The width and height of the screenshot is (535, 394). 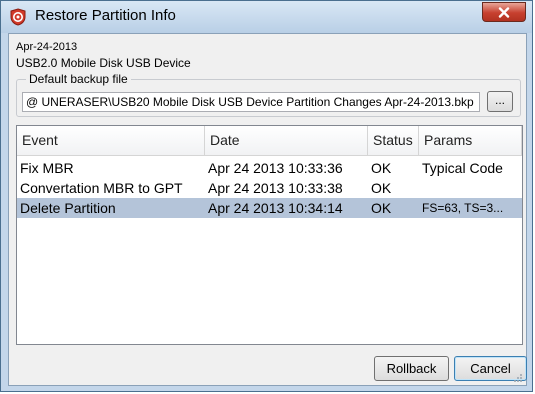 I want to click on cell-params: Typical Code, so click(x=462, y=168).